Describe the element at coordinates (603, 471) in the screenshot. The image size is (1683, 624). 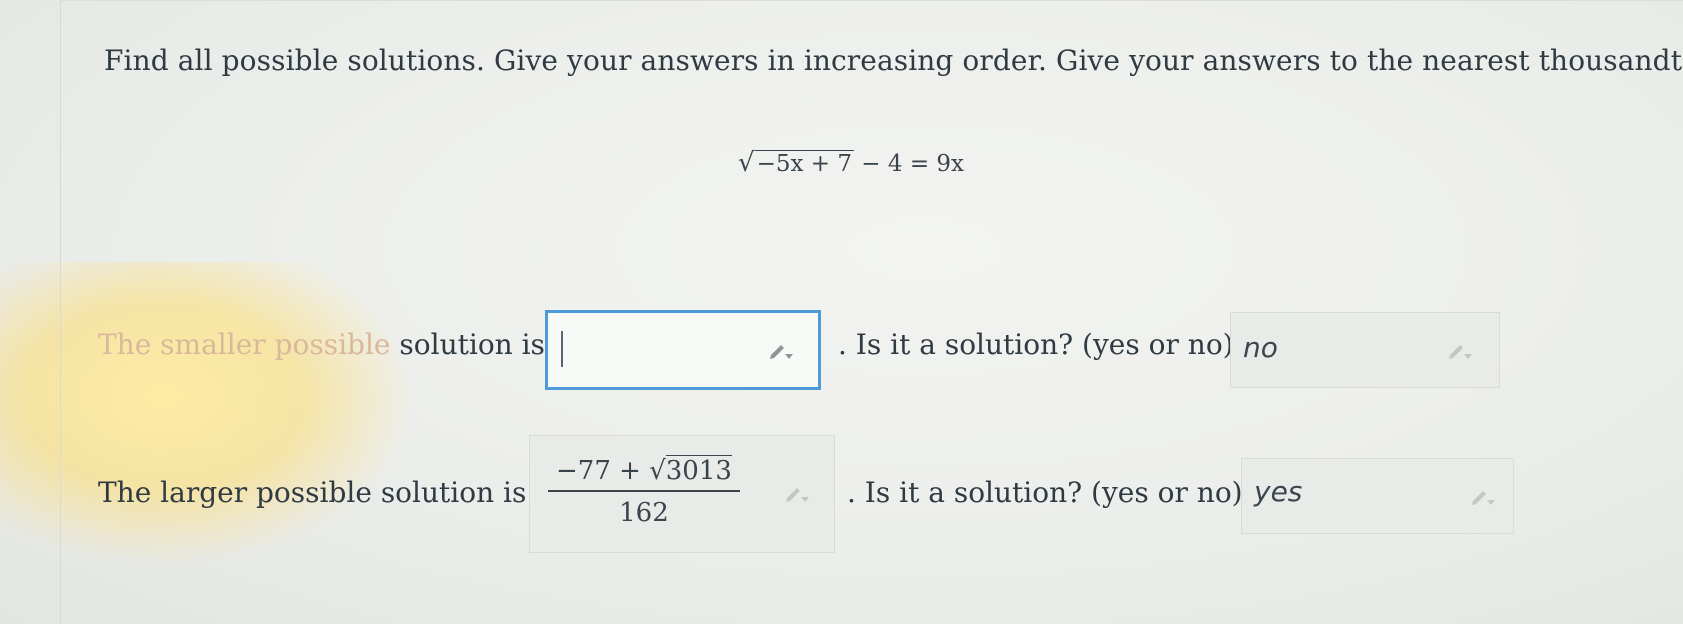
I see `numerator-prefix: −77 +` at that location.